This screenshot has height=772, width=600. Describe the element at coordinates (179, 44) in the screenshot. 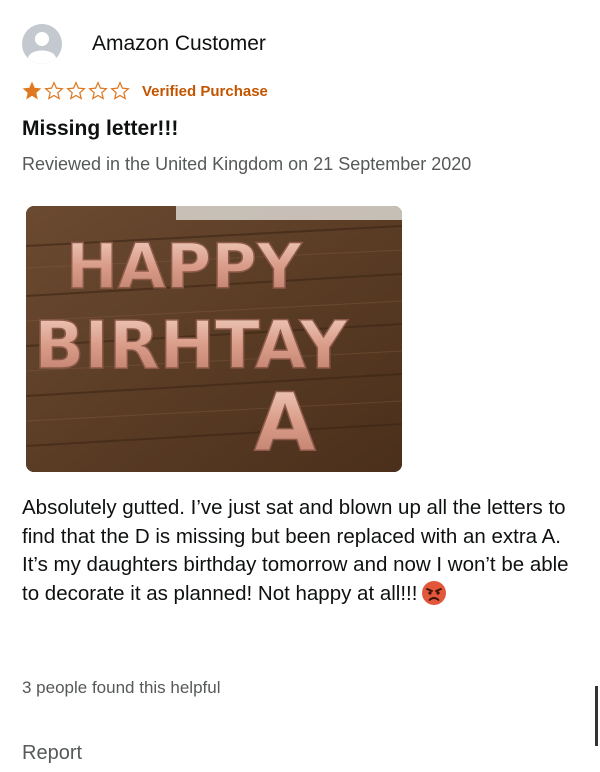

I see `reviewer-name: Amazon Customer` at that location.